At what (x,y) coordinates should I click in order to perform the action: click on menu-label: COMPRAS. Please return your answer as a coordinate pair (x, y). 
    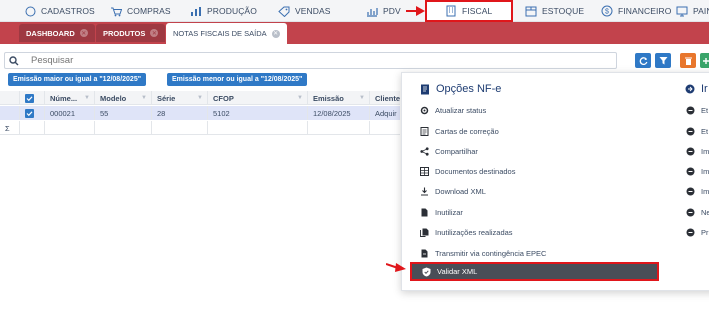
    Looking at the image, I should click on (149, 11).